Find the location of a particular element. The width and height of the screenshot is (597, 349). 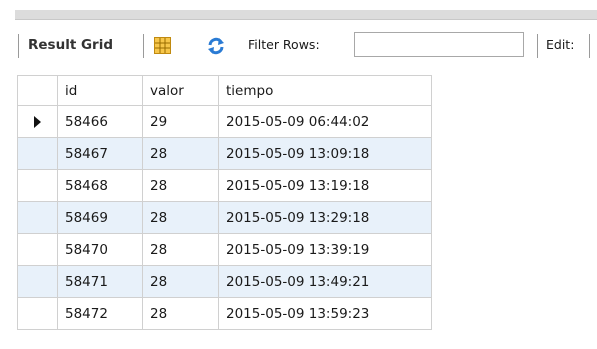

table-row: 58472 28 2015-05-09 13:59:23 is located at coordinates (224, 313).